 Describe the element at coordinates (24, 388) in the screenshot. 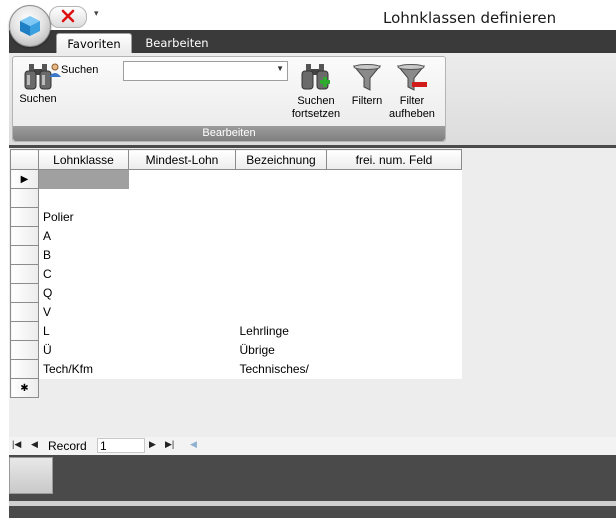

I see `new-row-icon: ✱` at that location.